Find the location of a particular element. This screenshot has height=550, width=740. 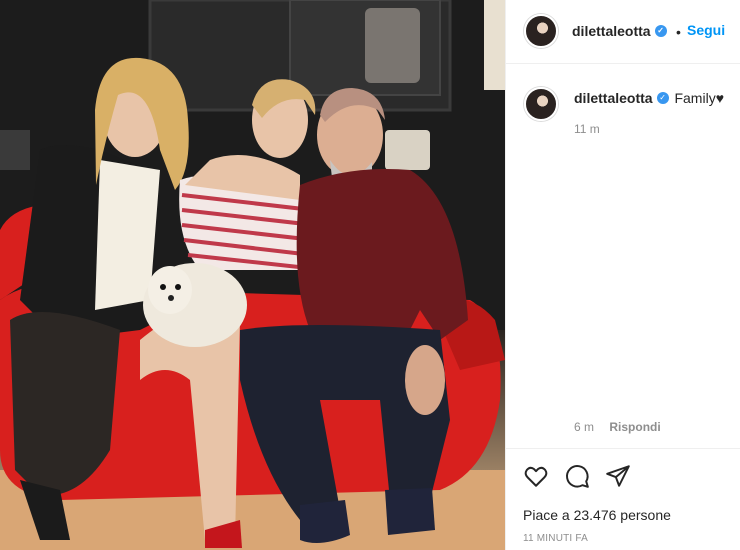

likes-count: Piace a 23.476 persone is located at coordinates (597, 515).